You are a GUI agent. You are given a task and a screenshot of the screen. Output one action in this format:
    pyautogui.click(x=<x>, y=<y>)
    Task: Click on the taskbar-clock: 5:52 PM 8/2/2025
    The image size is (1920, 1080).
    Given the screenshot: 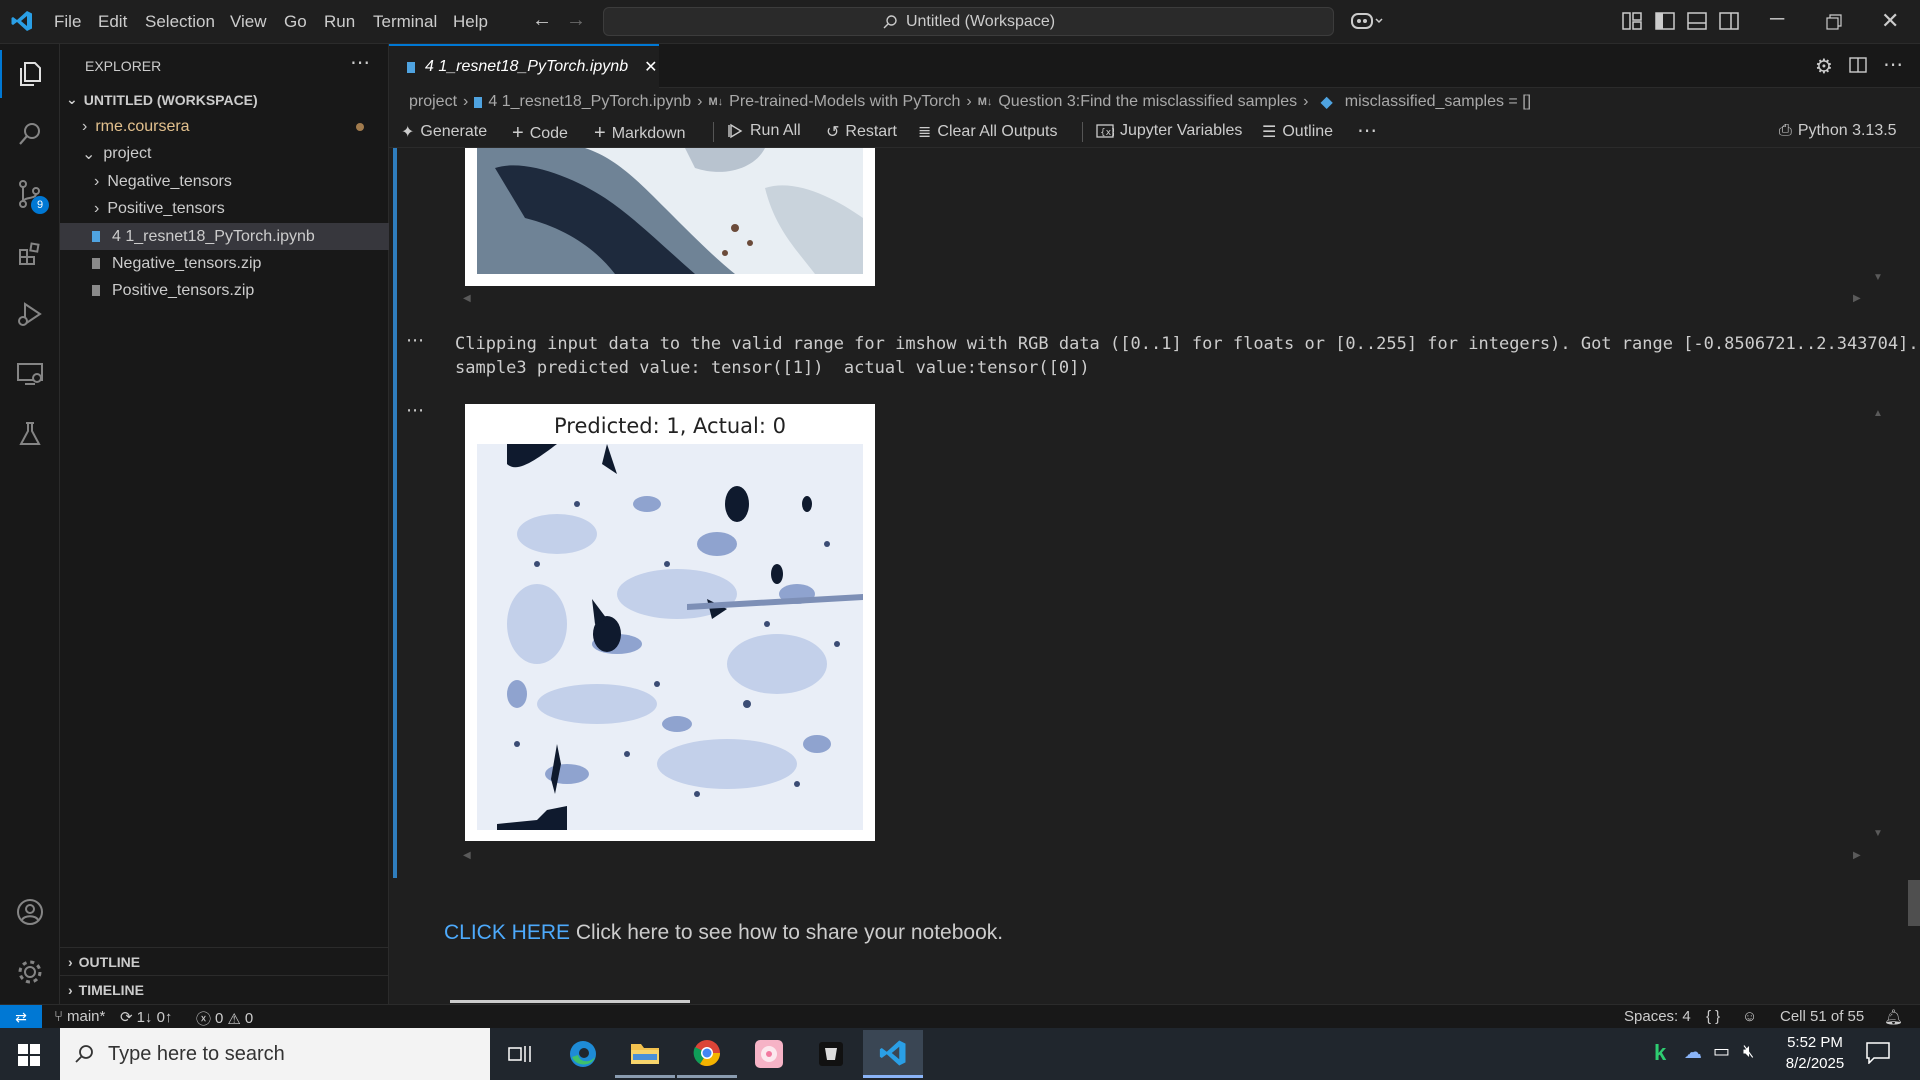 What is the action you would take?
    pyautogui.click(x=1815, y=1053)
    